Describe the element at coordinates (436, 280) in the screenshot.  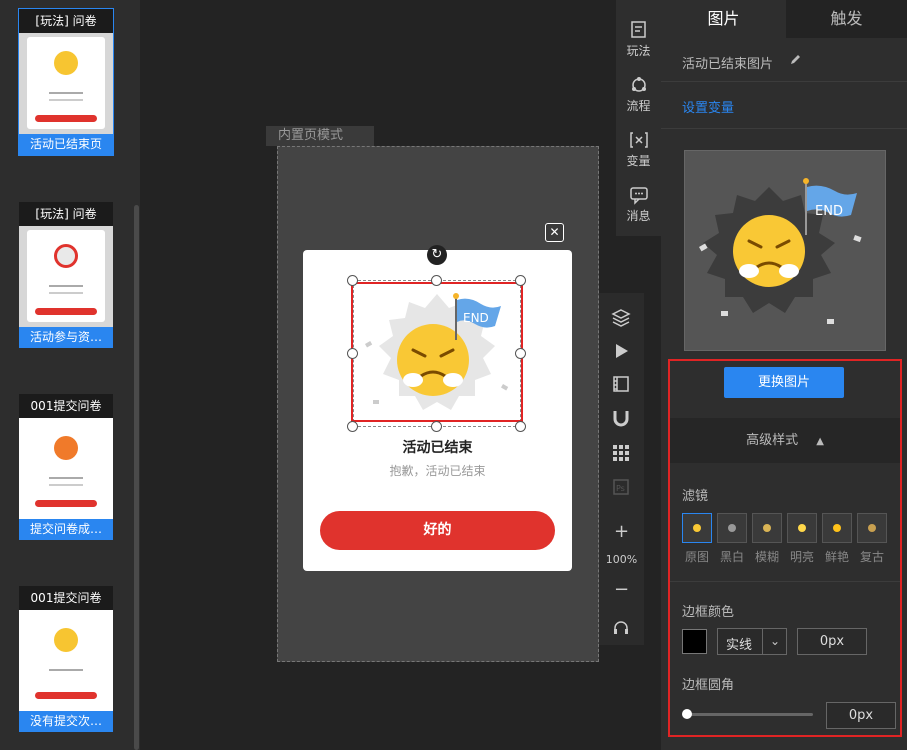
I see `resize-handle-n` at that location.